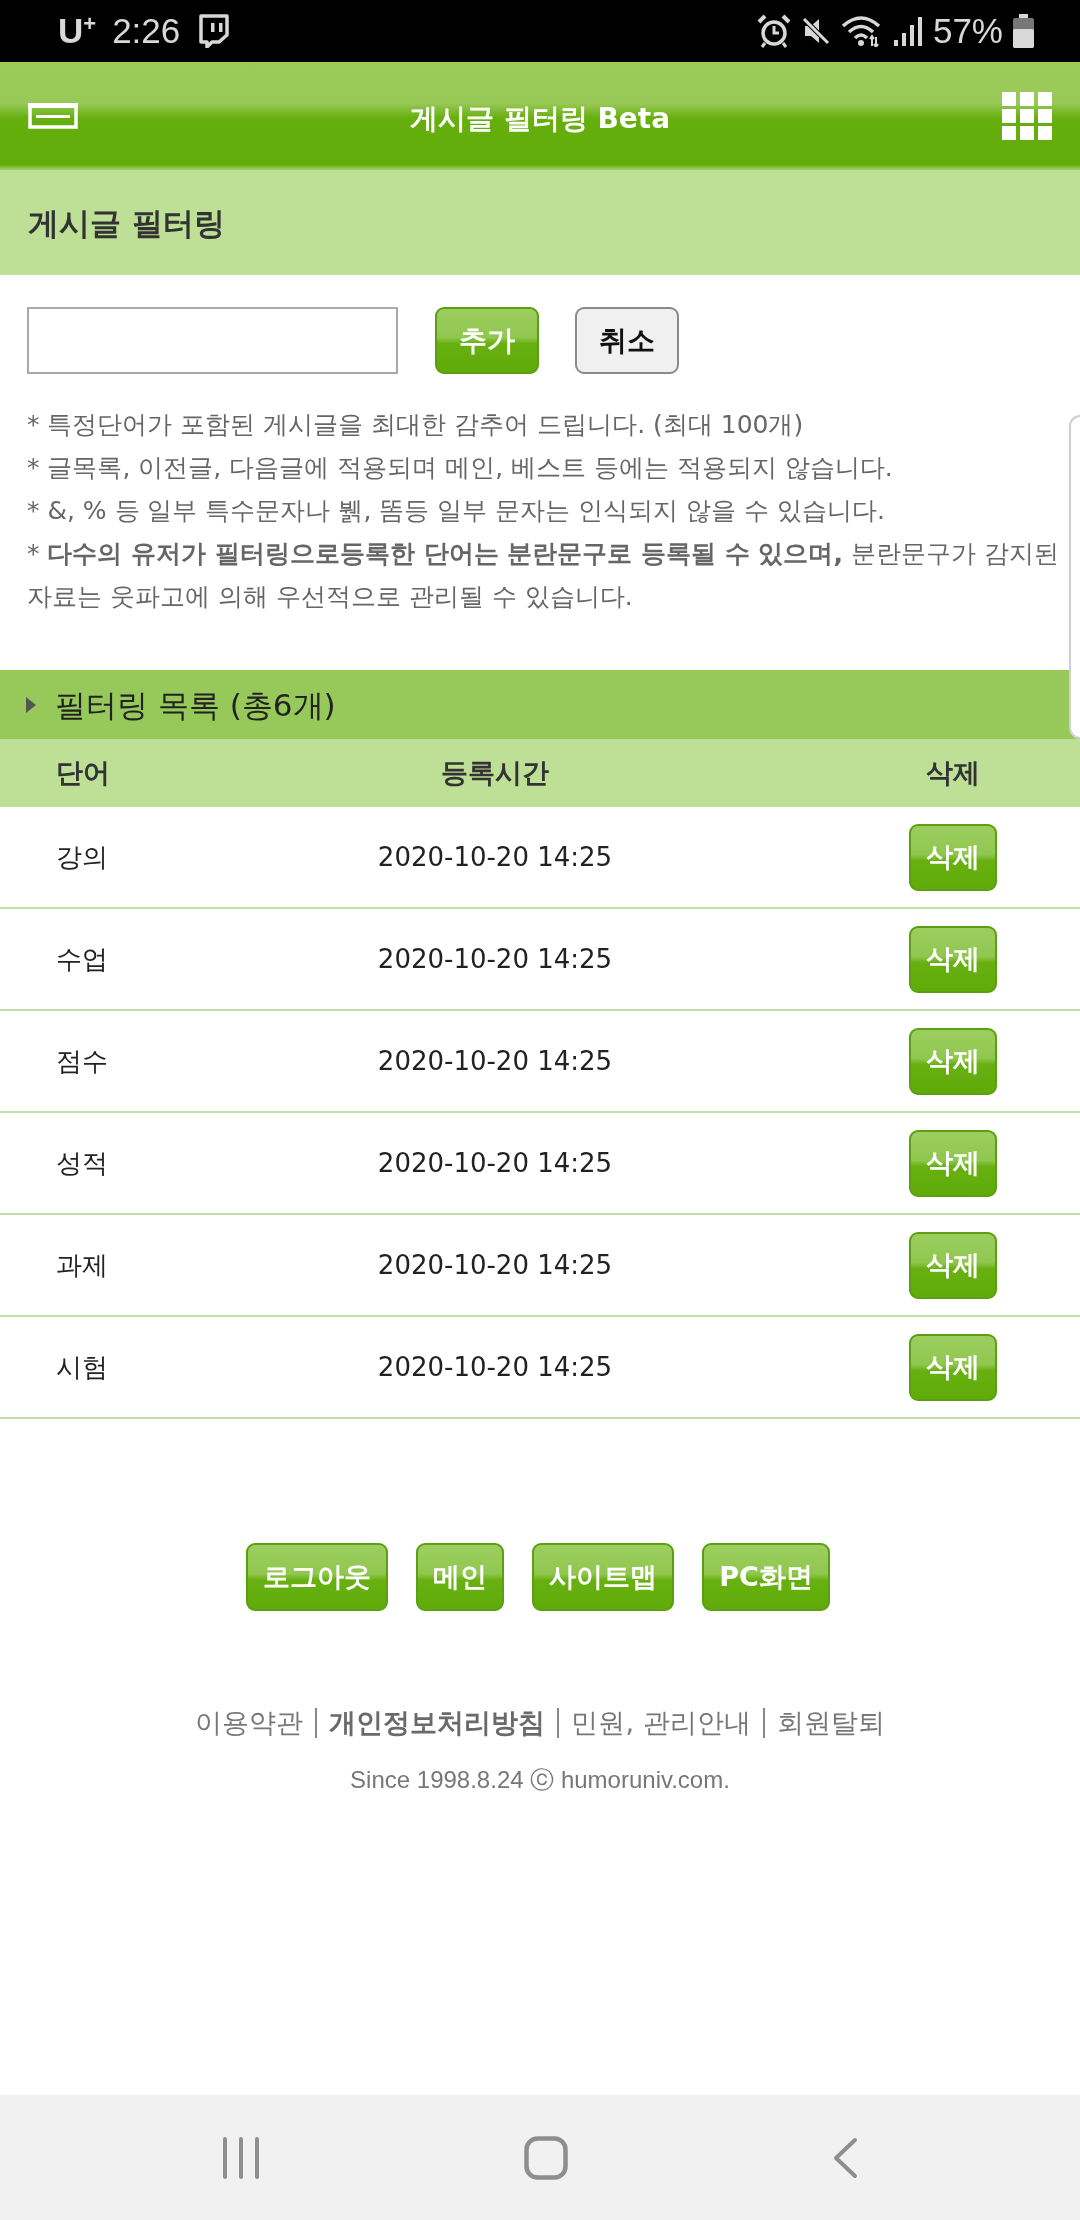 The height and width of the screenshot is (2220, 1080). I want to click on triangle-icon, so click(31, 704).